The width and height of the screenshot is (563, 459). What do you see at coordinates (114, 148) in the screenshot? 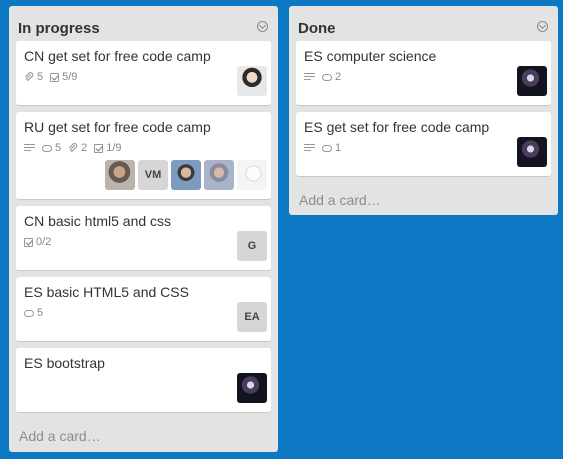
I see `badge-count: 1/9` at bounding box center [114, 148].